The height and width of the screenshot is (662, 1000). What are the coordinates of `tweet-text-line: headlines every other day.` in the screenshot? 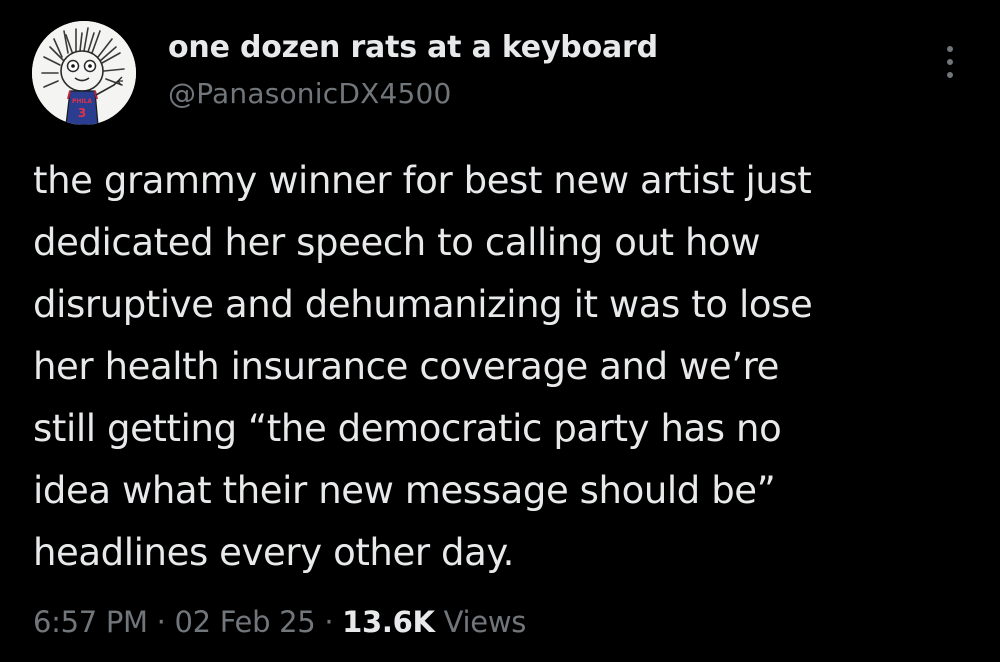 It's located at (273, 552).